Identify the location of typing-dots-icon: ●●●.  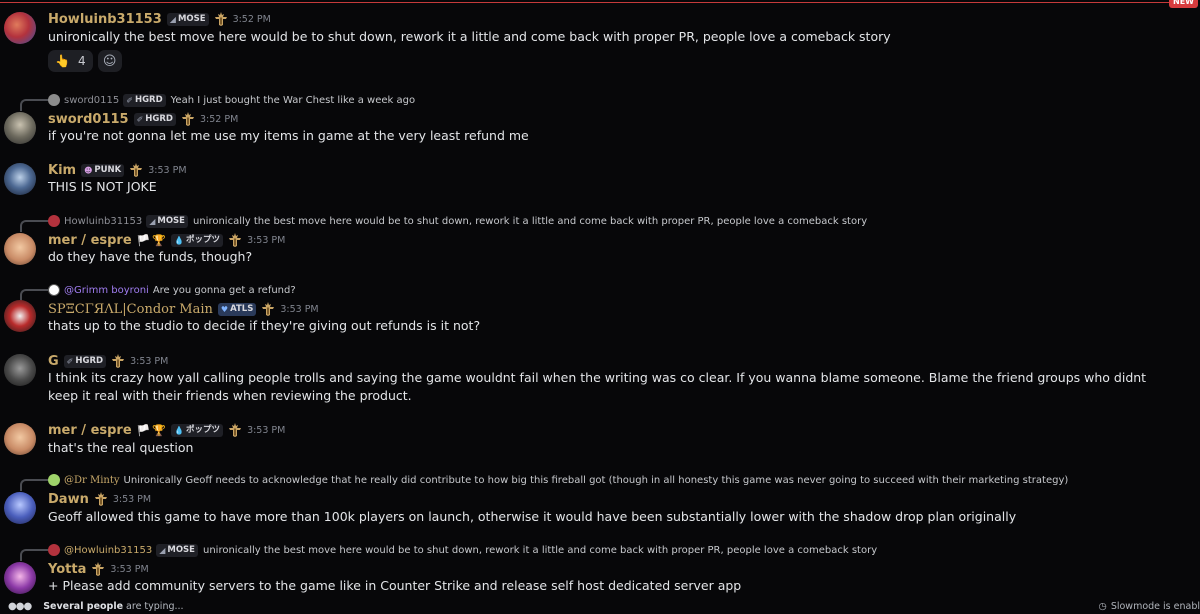
(20, 606).